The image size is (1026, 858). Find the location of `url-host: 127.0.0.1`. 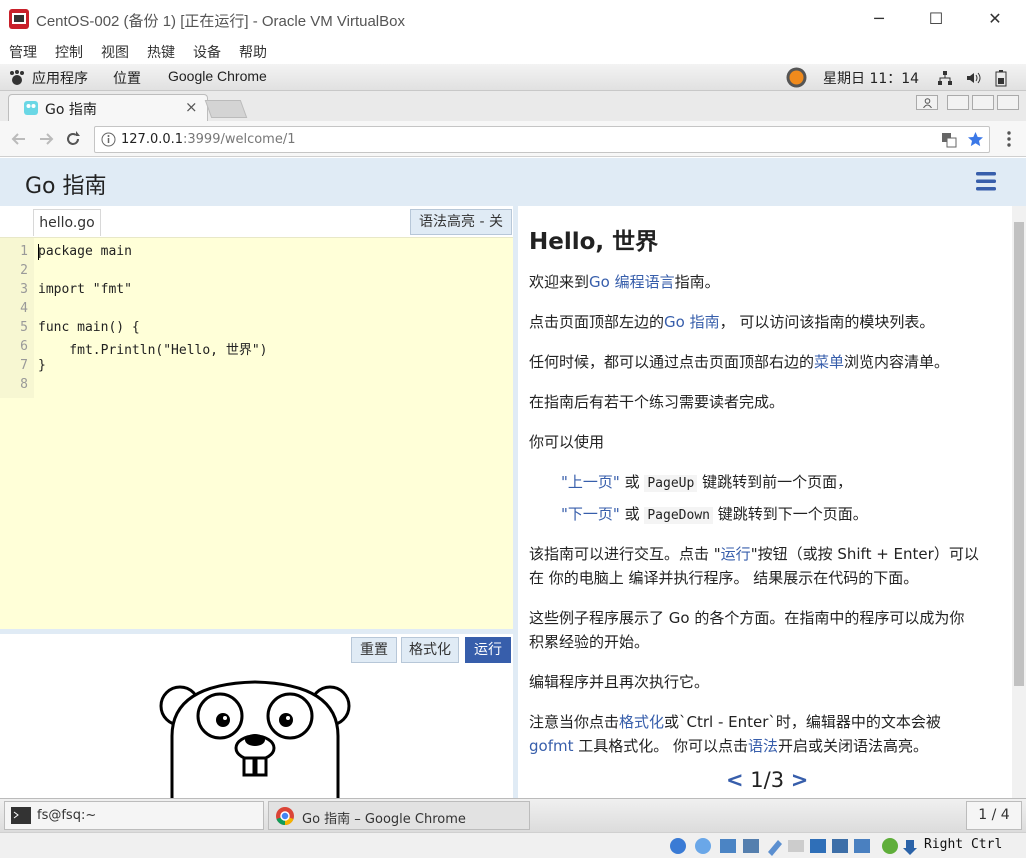

url-host: 127.0.0.1 is located at coordinates (152, 139).